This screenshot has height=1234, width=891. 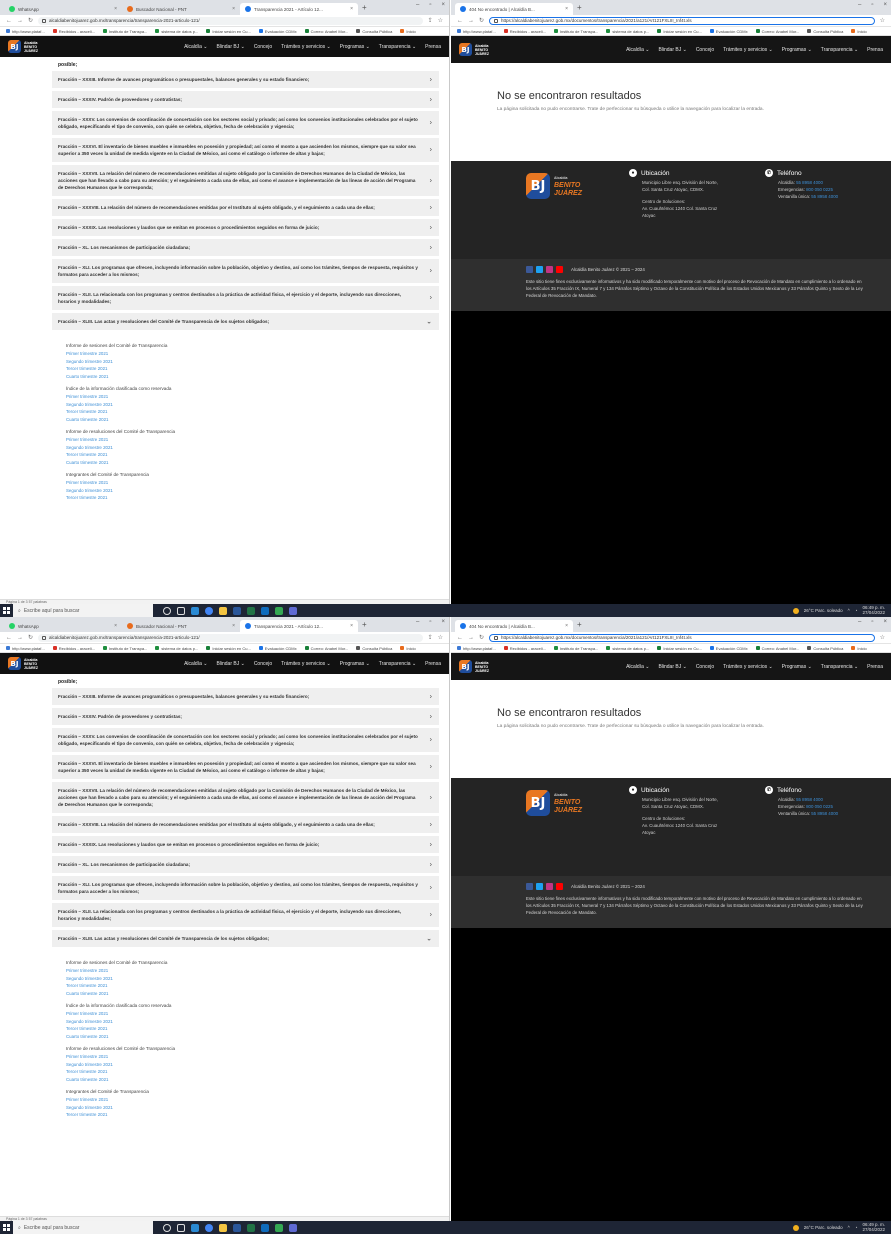 I want to click on nav-menu-item: Transparencia ⌄, so click(x=839, y=667).